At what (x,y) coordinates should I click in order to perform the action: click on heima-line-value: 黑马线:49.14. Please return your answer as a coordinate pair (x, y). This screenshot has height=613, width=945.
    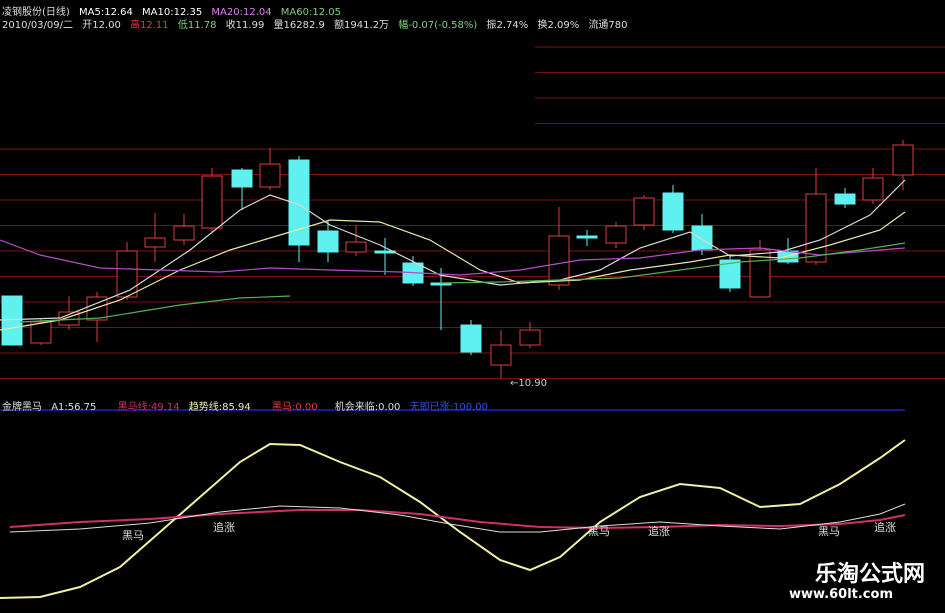
    Looking at the image, I should click on (148, 407).